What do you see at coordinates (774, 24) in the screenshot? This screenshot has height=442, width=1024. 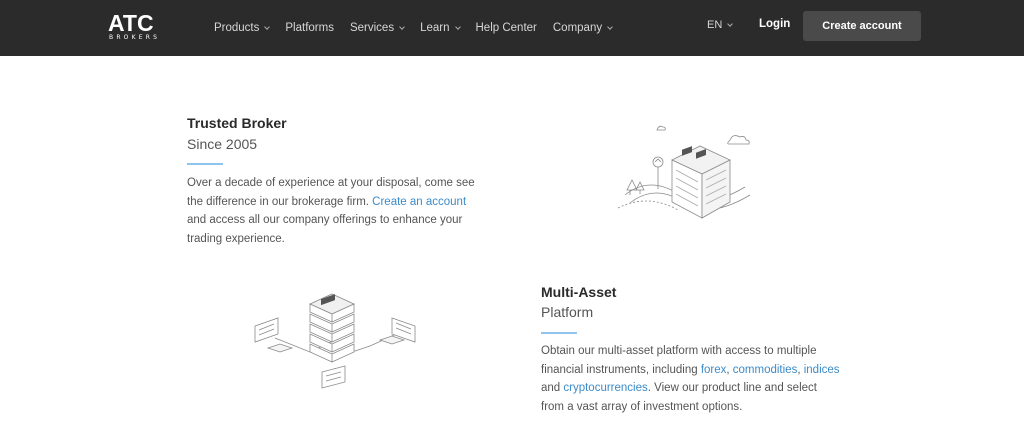 I see `login-link: Login` at bounding box center [774, 24].